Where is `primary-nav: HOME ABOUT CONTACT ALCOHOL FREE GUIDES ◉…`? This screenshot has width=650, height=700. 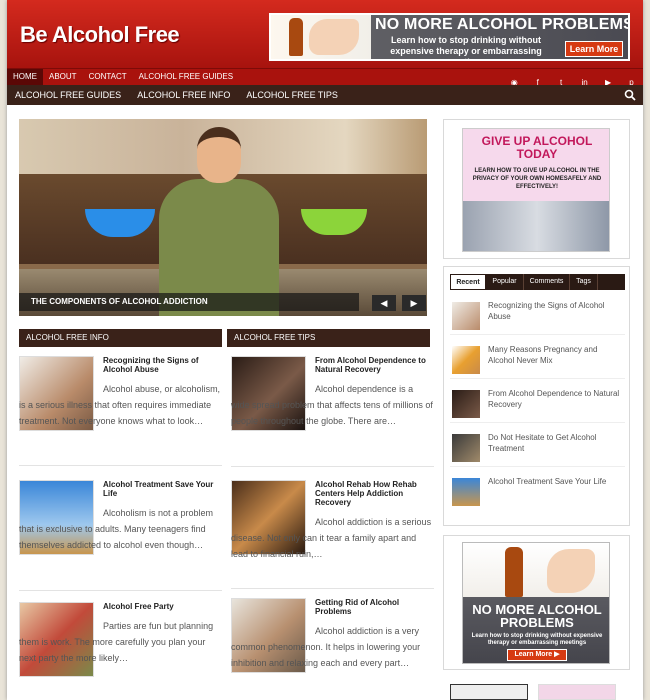 primary-nav: HOME ABOUT CONTACT ALCOHOL FREE GUIDES ◉… is located at coordinates (325, 77).